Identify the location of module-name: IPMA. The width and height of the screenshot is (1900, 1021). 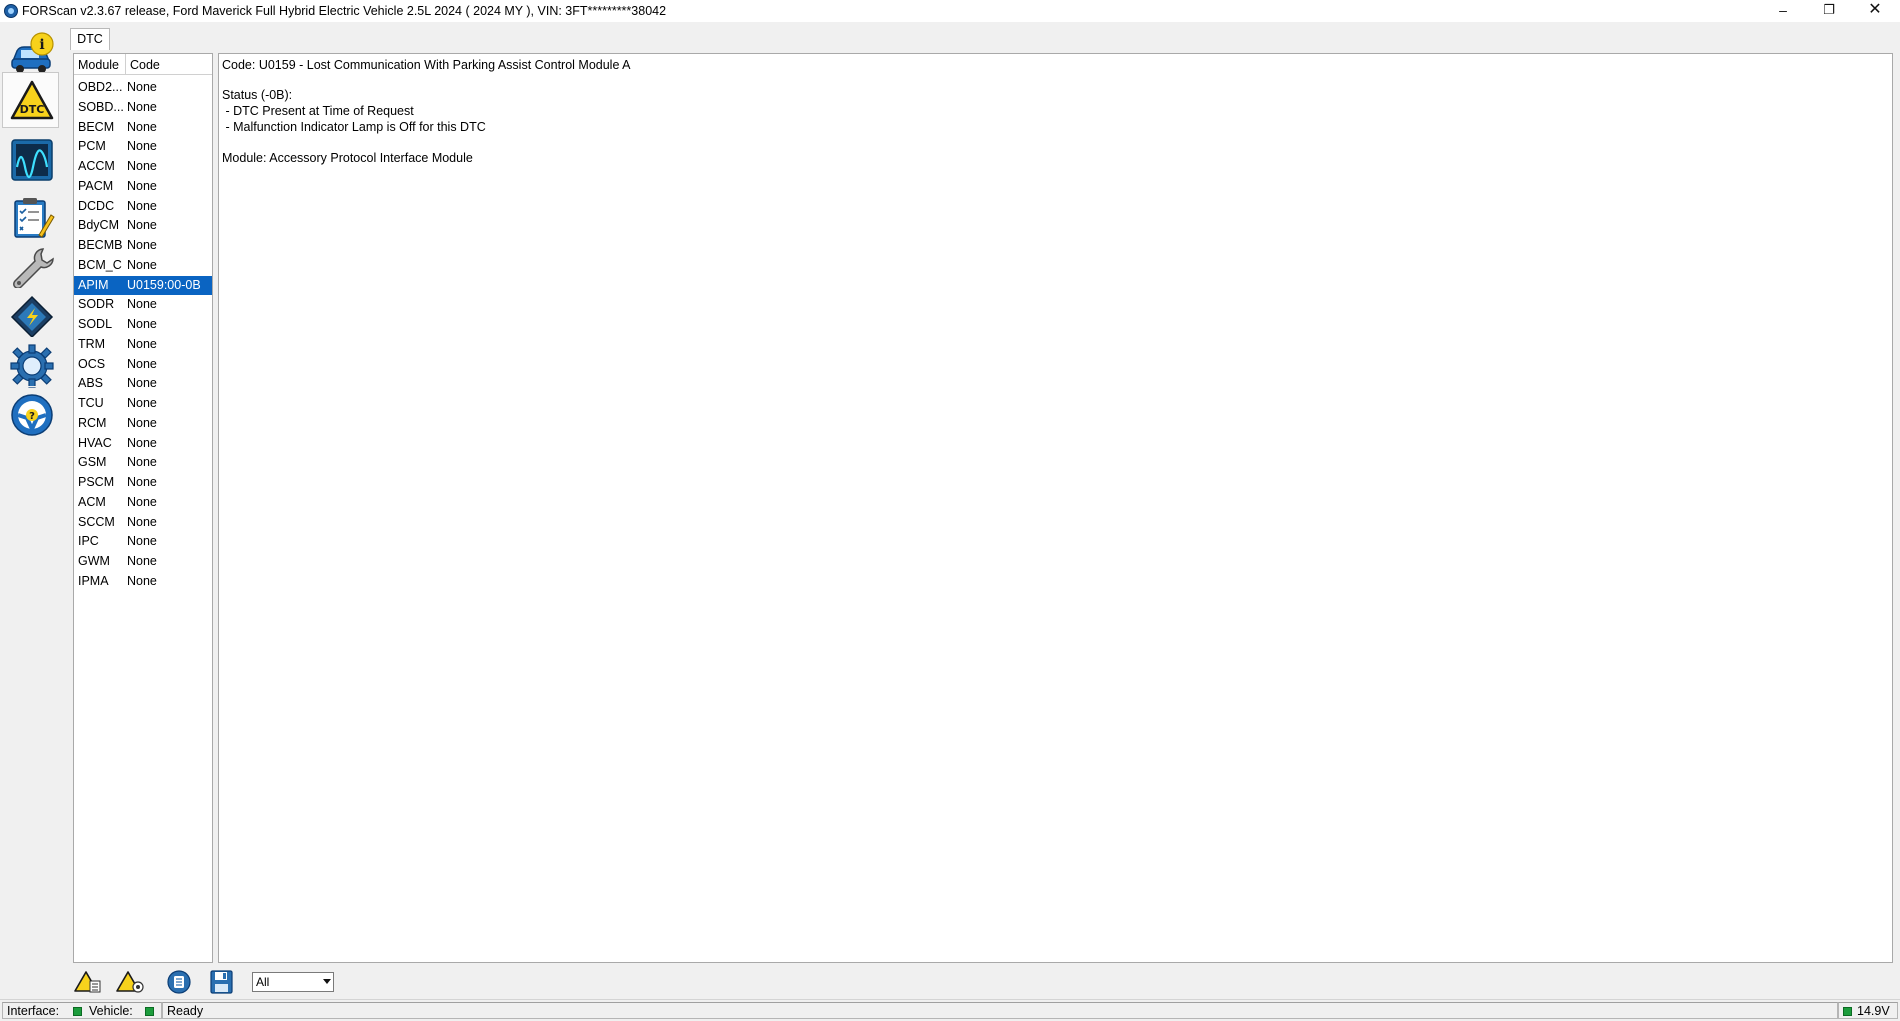
(93, 580).